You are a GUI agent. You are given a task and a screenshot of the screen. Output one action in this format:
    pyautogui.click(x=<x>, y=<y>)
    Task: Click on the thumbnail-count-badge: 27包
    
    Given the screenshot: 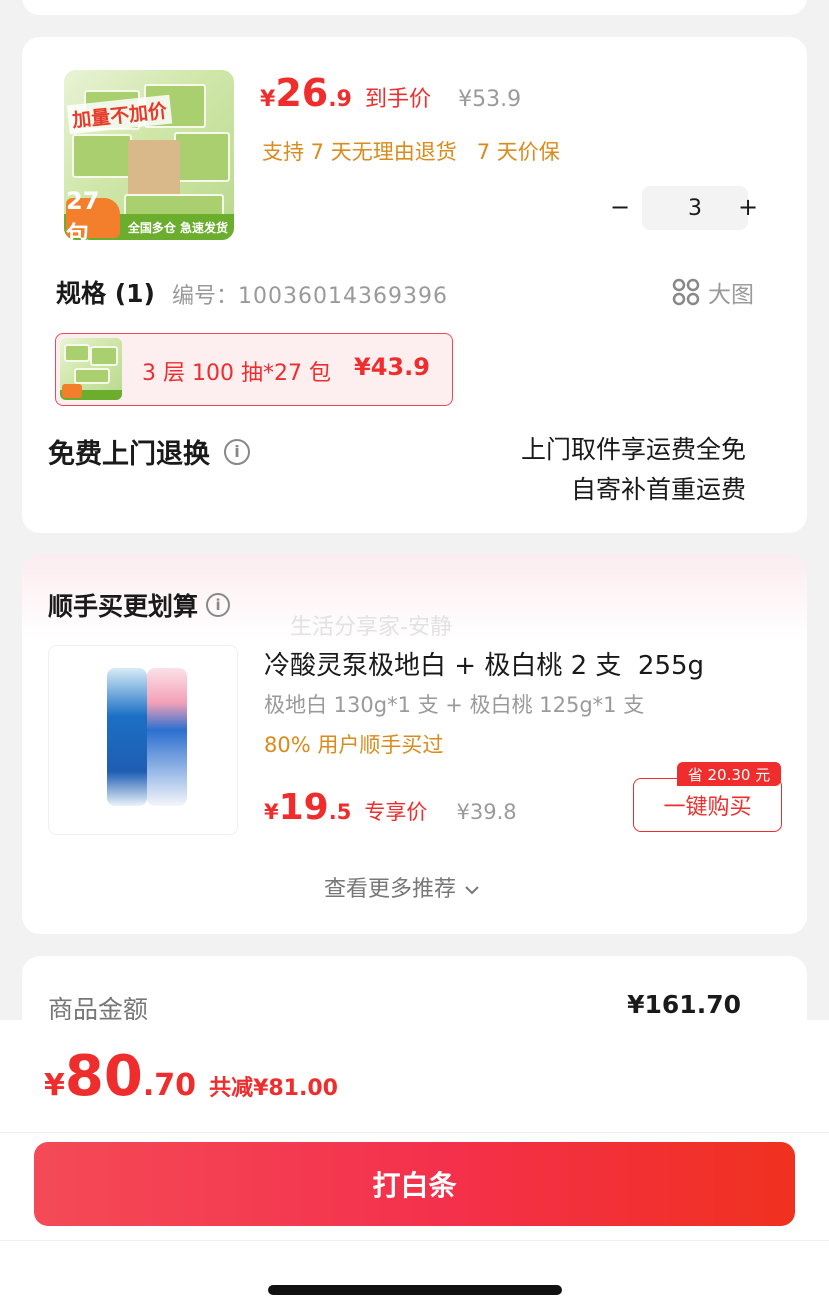 What is the action you would take?
    pyautogui.click(x=93, y=213)
    